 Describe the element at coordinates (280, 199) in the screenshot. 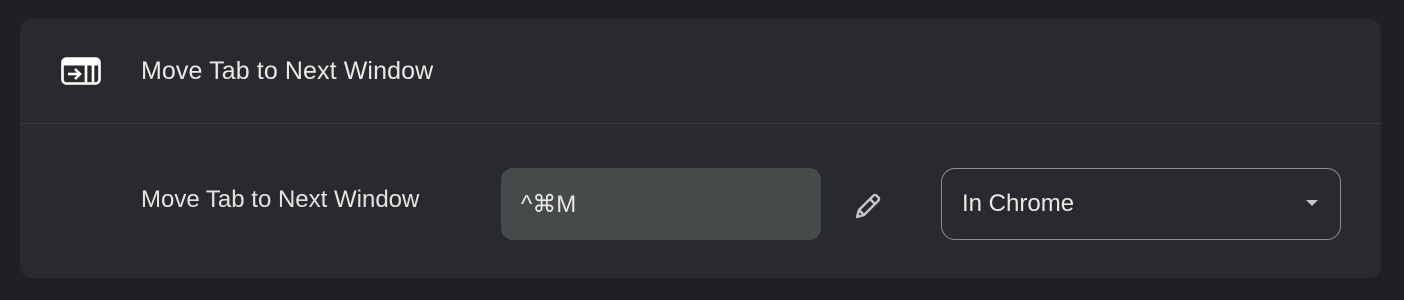

I see `shortcut-label: Move Tab to Next Window` at that location.